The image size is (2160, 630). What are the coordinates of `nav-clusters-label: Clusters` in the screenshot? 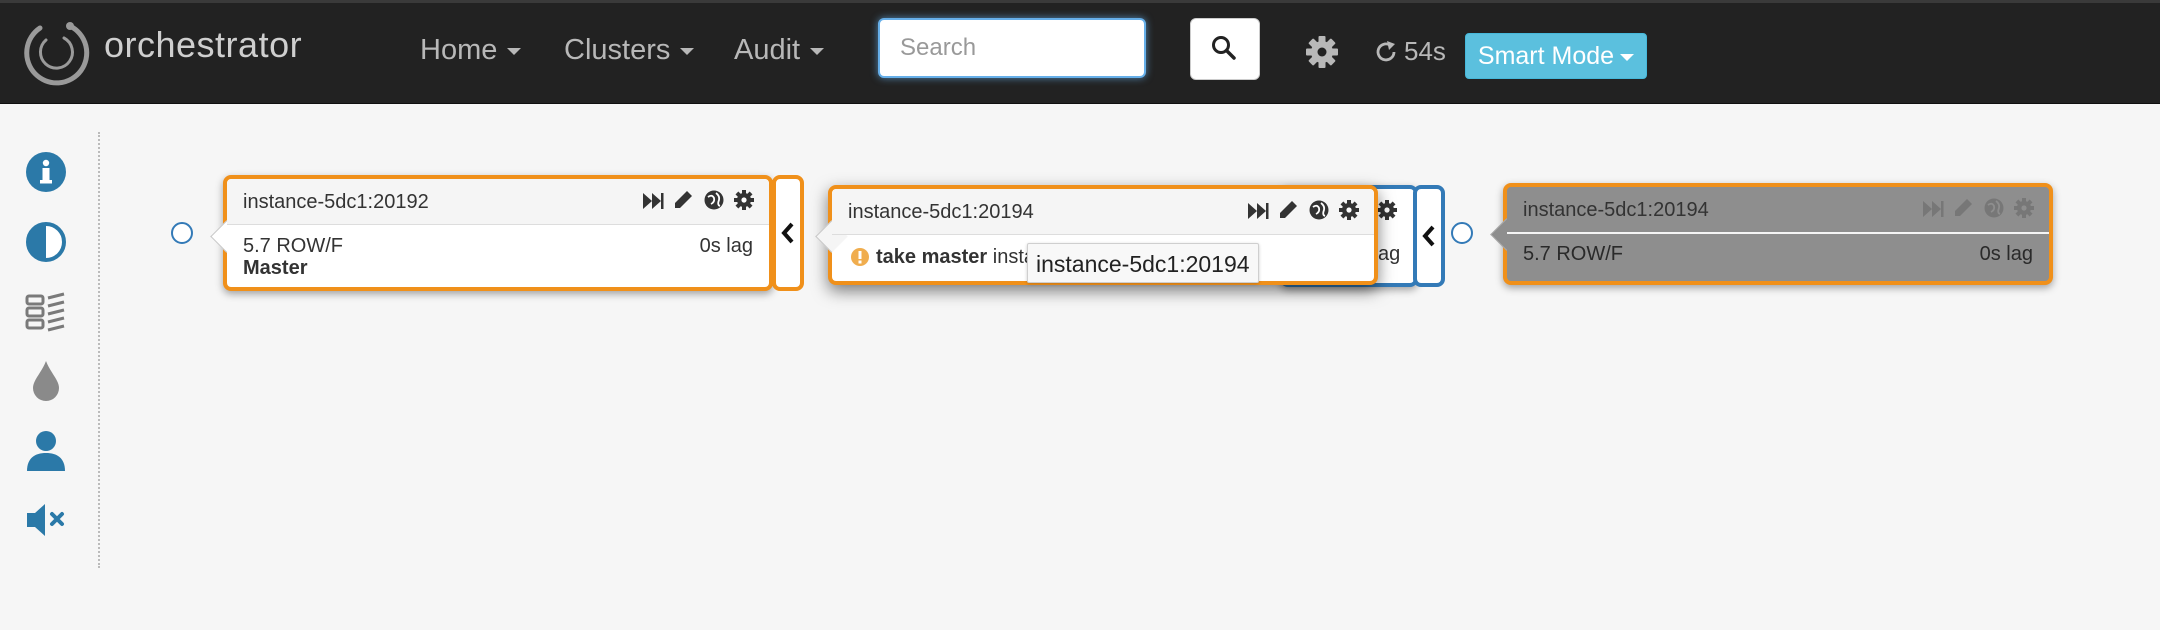 It's located at (617, 50).